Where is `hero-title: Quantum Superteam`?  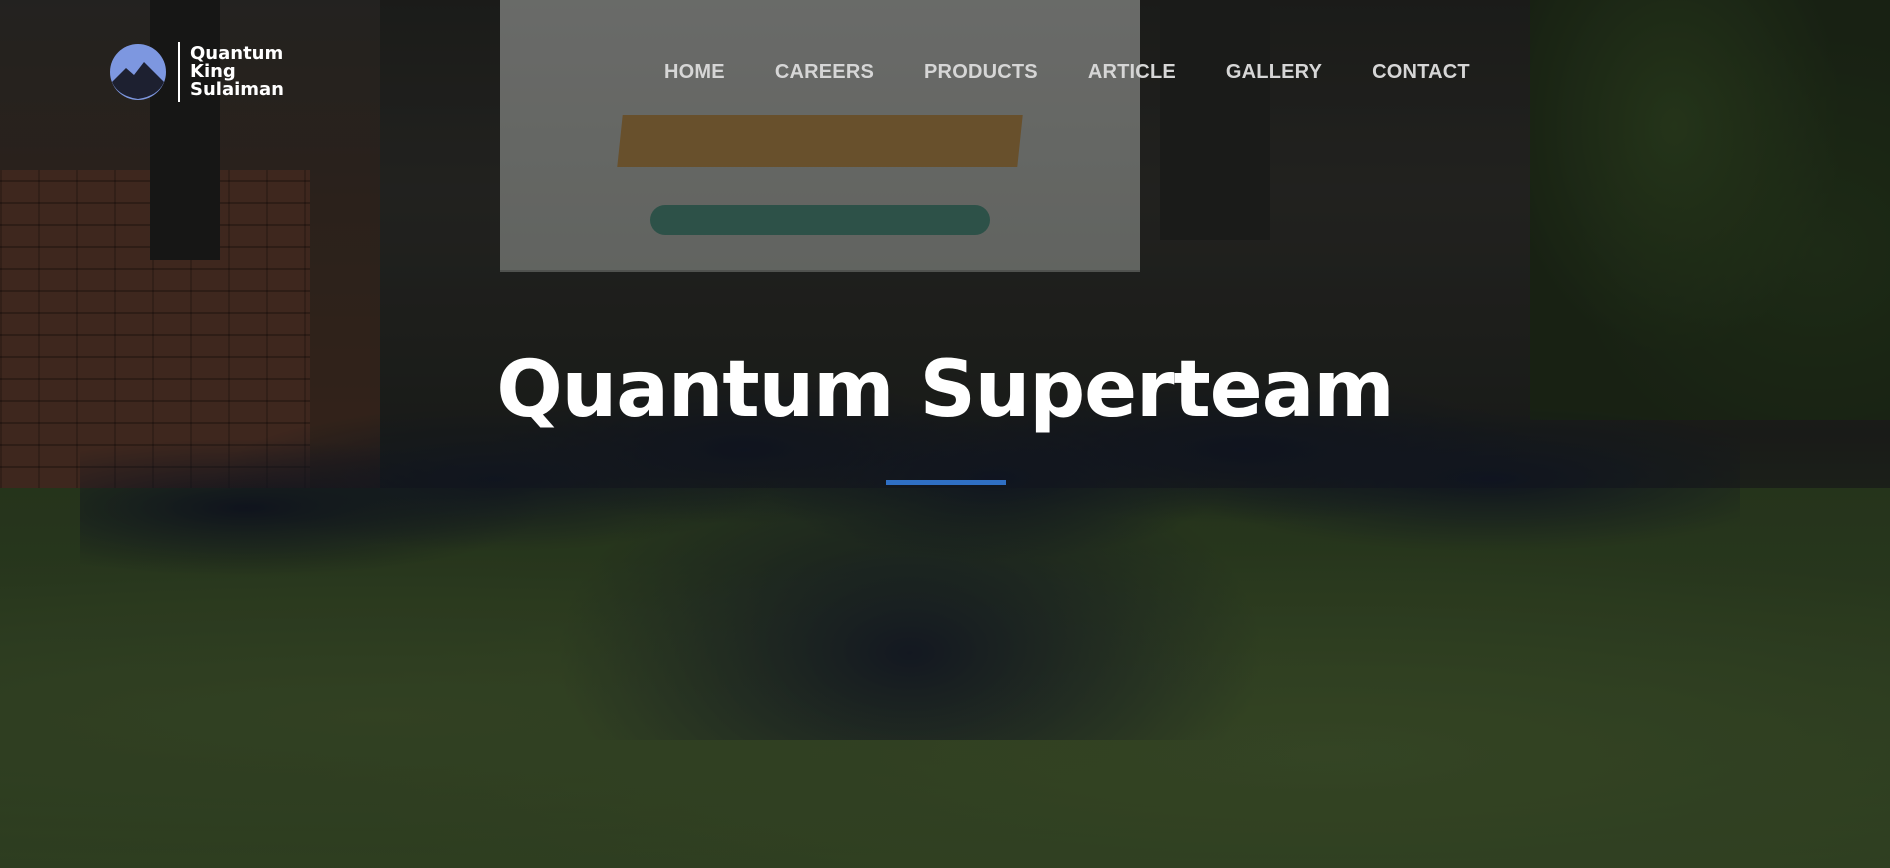
hero-title: Quantum Superteam is located at coordinates (945, 390).